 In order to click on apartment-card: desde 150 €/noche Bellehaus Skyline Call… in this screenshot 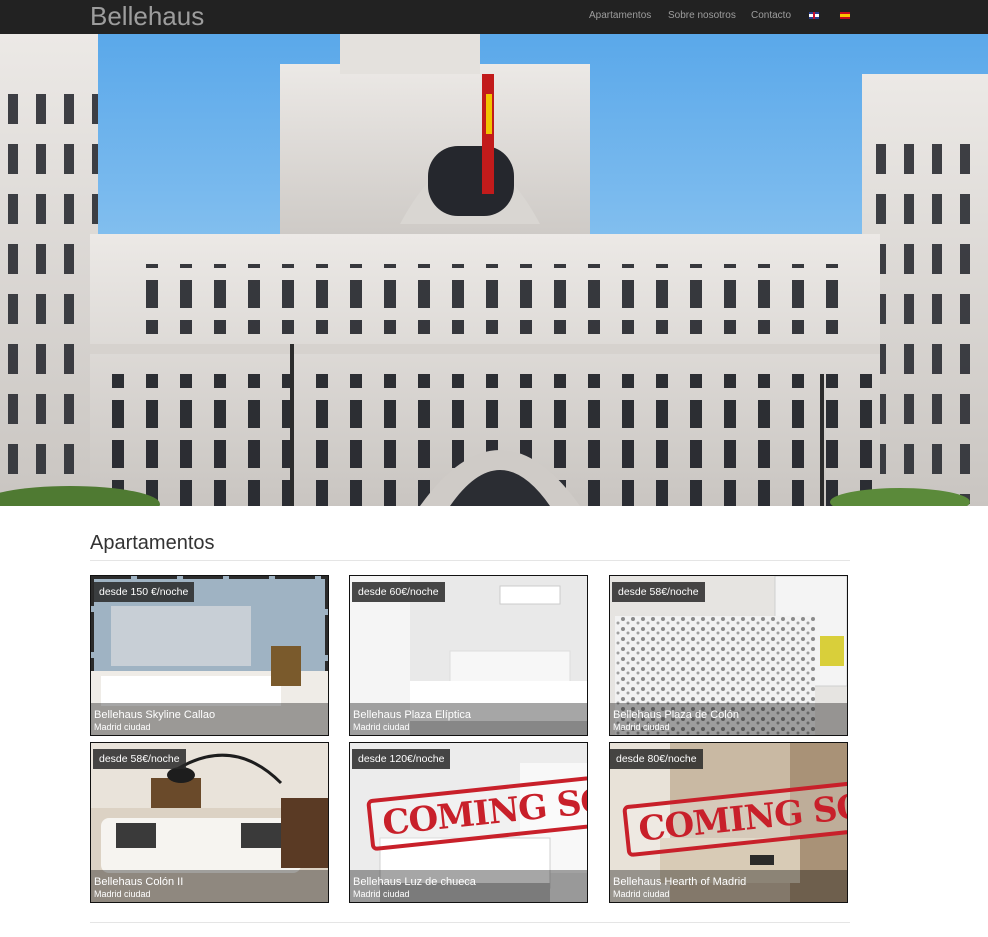, I will do `click(209, 655)`.